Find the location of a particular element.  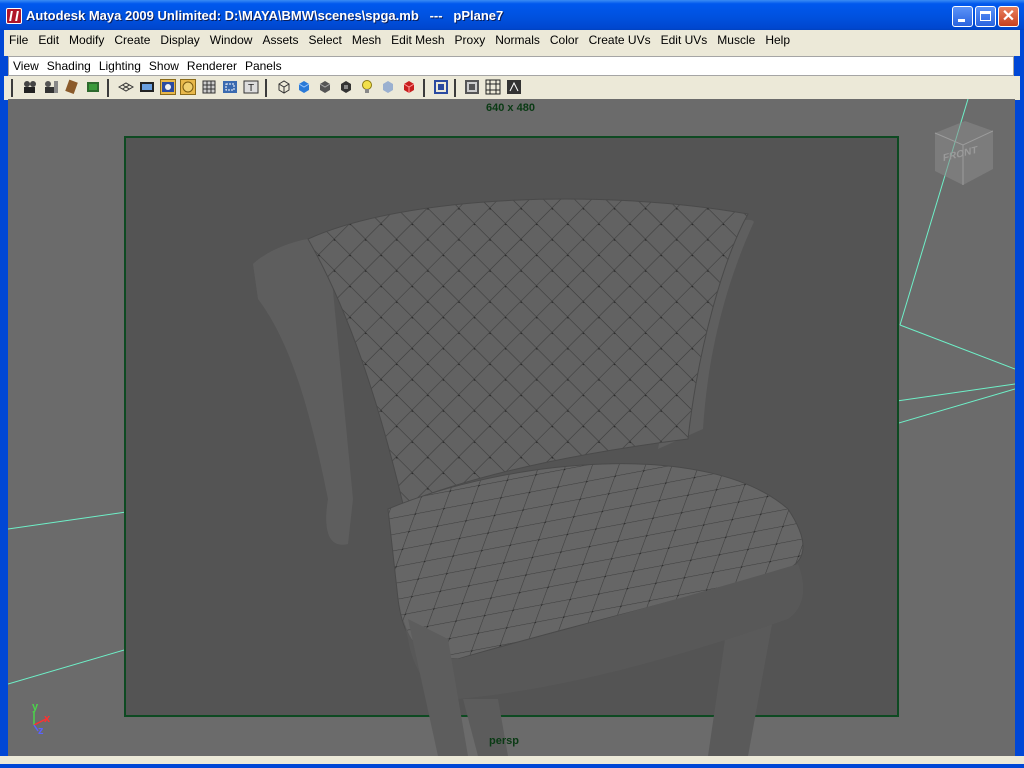

maximize-icon is located at coordinates (985, 16).